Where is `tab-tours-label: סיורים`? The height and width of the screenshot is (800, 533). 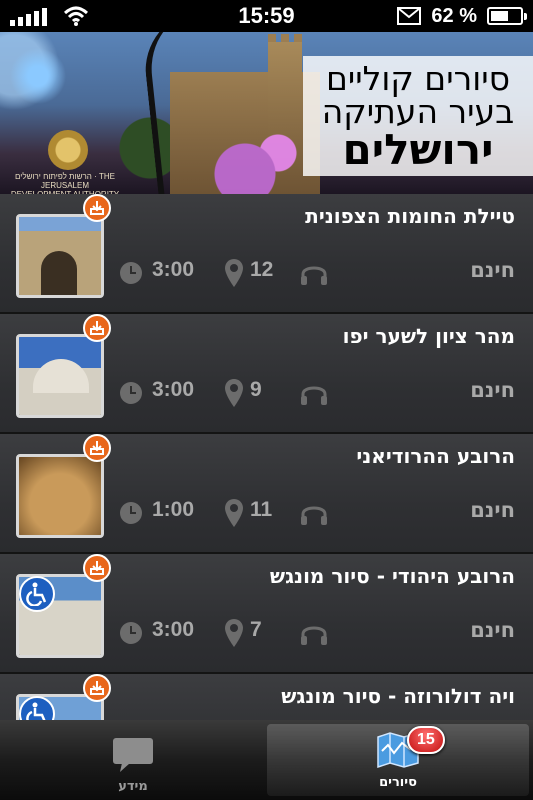
tab-tours-label: סיורים is located at coordinates (398, 782).